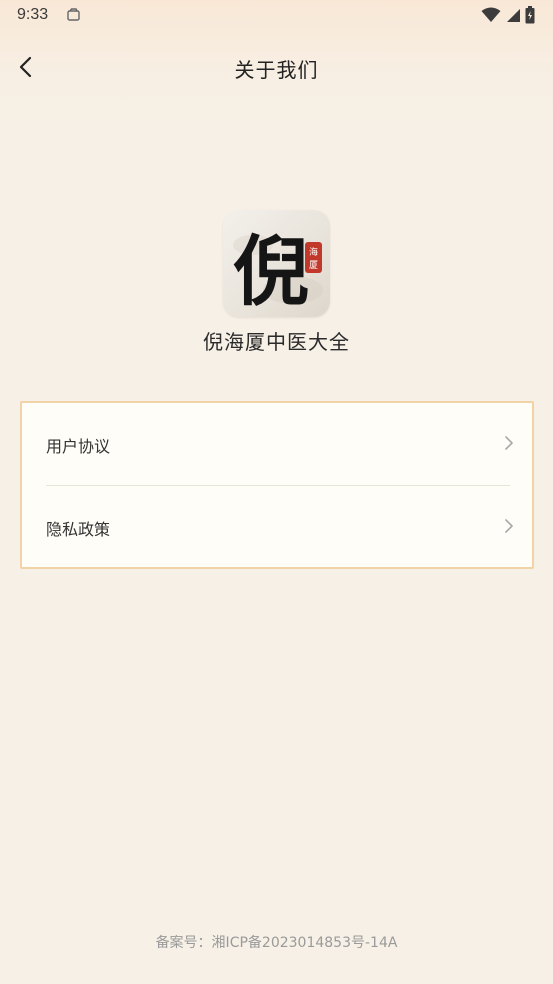 The height and width of the screenshot is (984, 553). I want to click on menu-item-privacy-policy: 隐私政策, so click(277, 527).